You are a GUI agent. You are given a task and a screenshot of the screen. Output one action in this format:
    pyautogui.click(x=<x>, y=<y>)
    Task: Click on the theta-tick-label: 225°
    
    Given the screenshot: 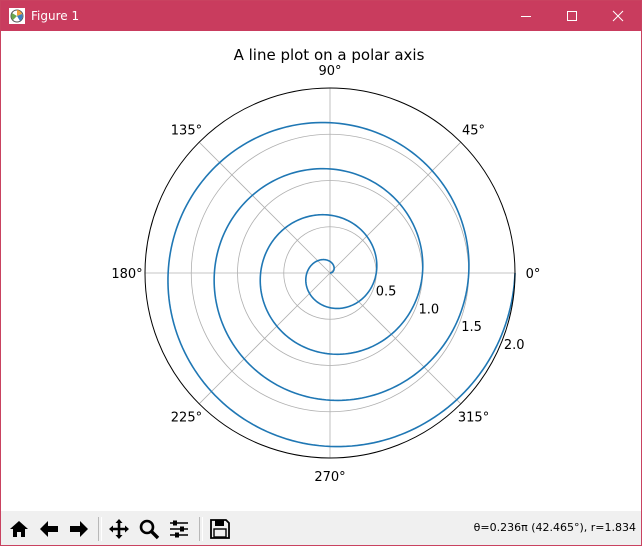 What is the action you would take?
    pyautogui.click(x=186, y=418)
    